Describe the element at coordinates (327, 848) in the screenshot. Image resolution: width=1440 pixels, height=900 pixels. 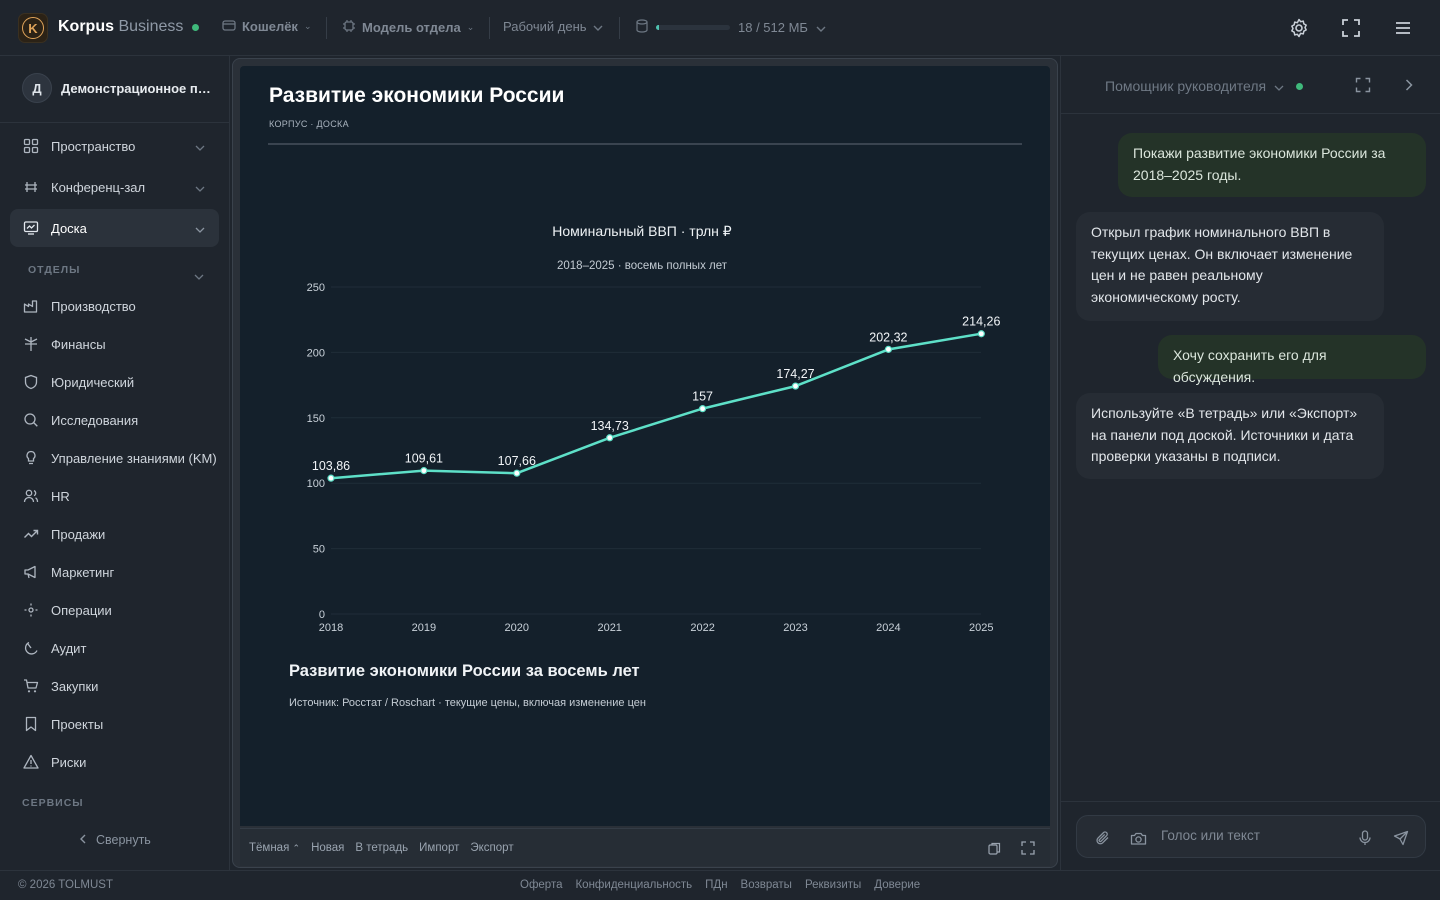
I see `new-button: Новая` at that location.